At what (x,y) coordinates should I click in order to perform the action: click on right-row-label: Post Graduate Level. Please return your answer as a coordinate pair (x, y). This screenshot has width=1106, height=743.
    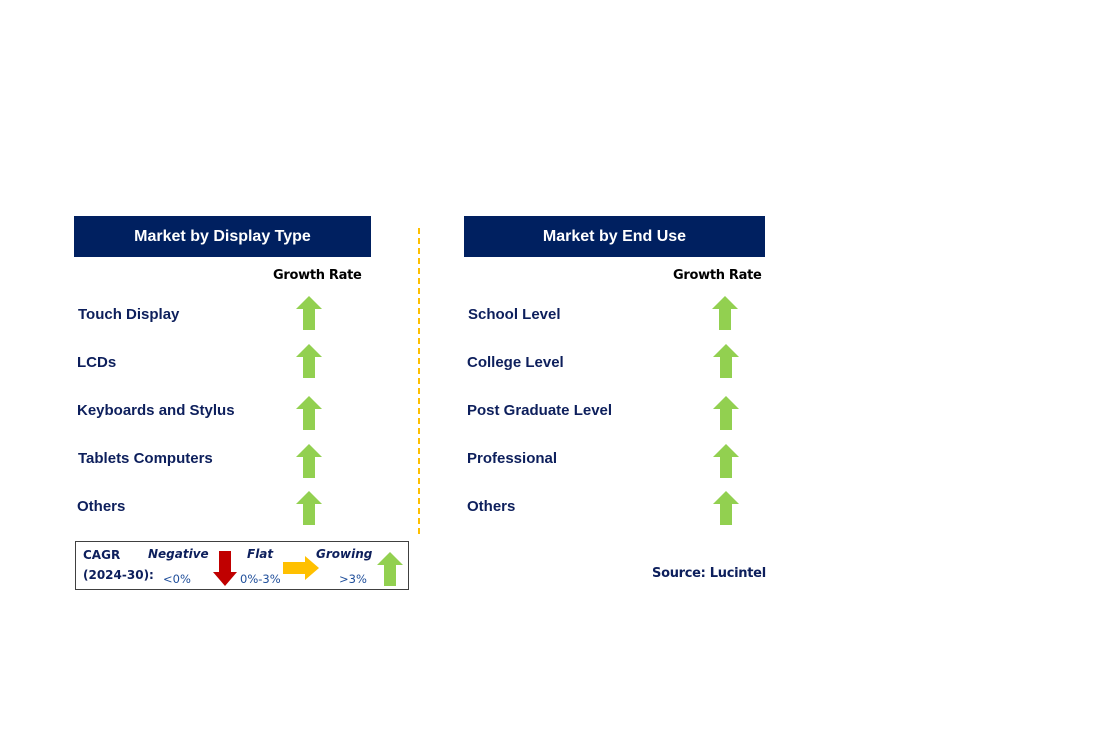
    Looking at the image, I should click on (540, 410).